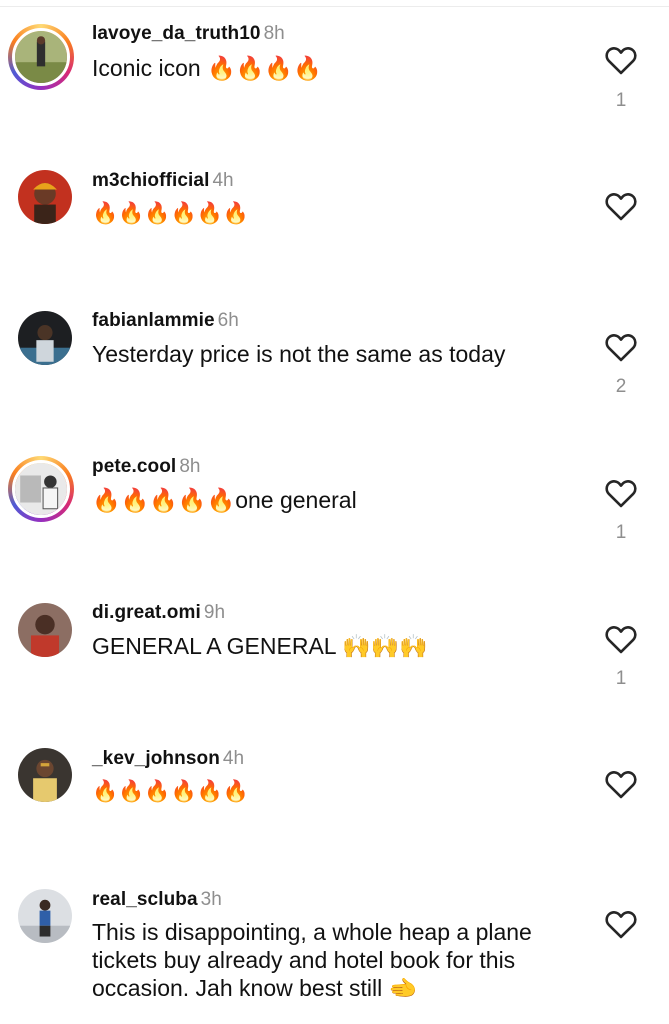  Describe the element at coordinates (145, 899) in the screenshot. I see `comment-username: real_scluba` at that location.